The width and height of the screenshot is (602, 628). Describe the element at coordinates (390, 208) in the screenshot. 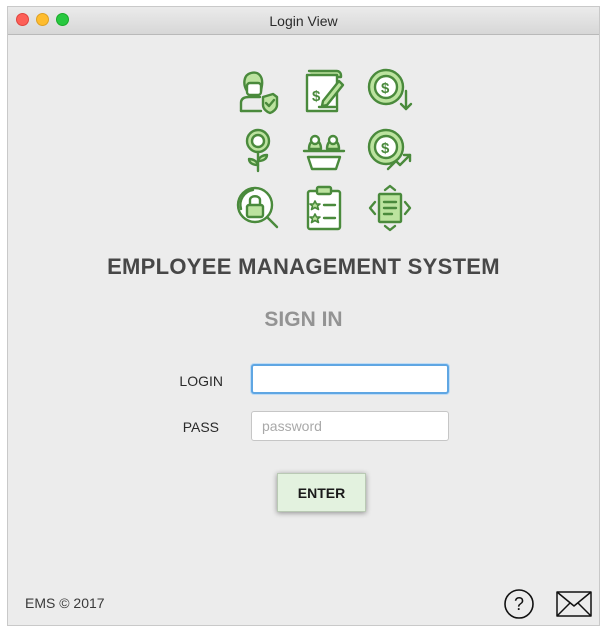

I see `document-arrows-icon` at that location.